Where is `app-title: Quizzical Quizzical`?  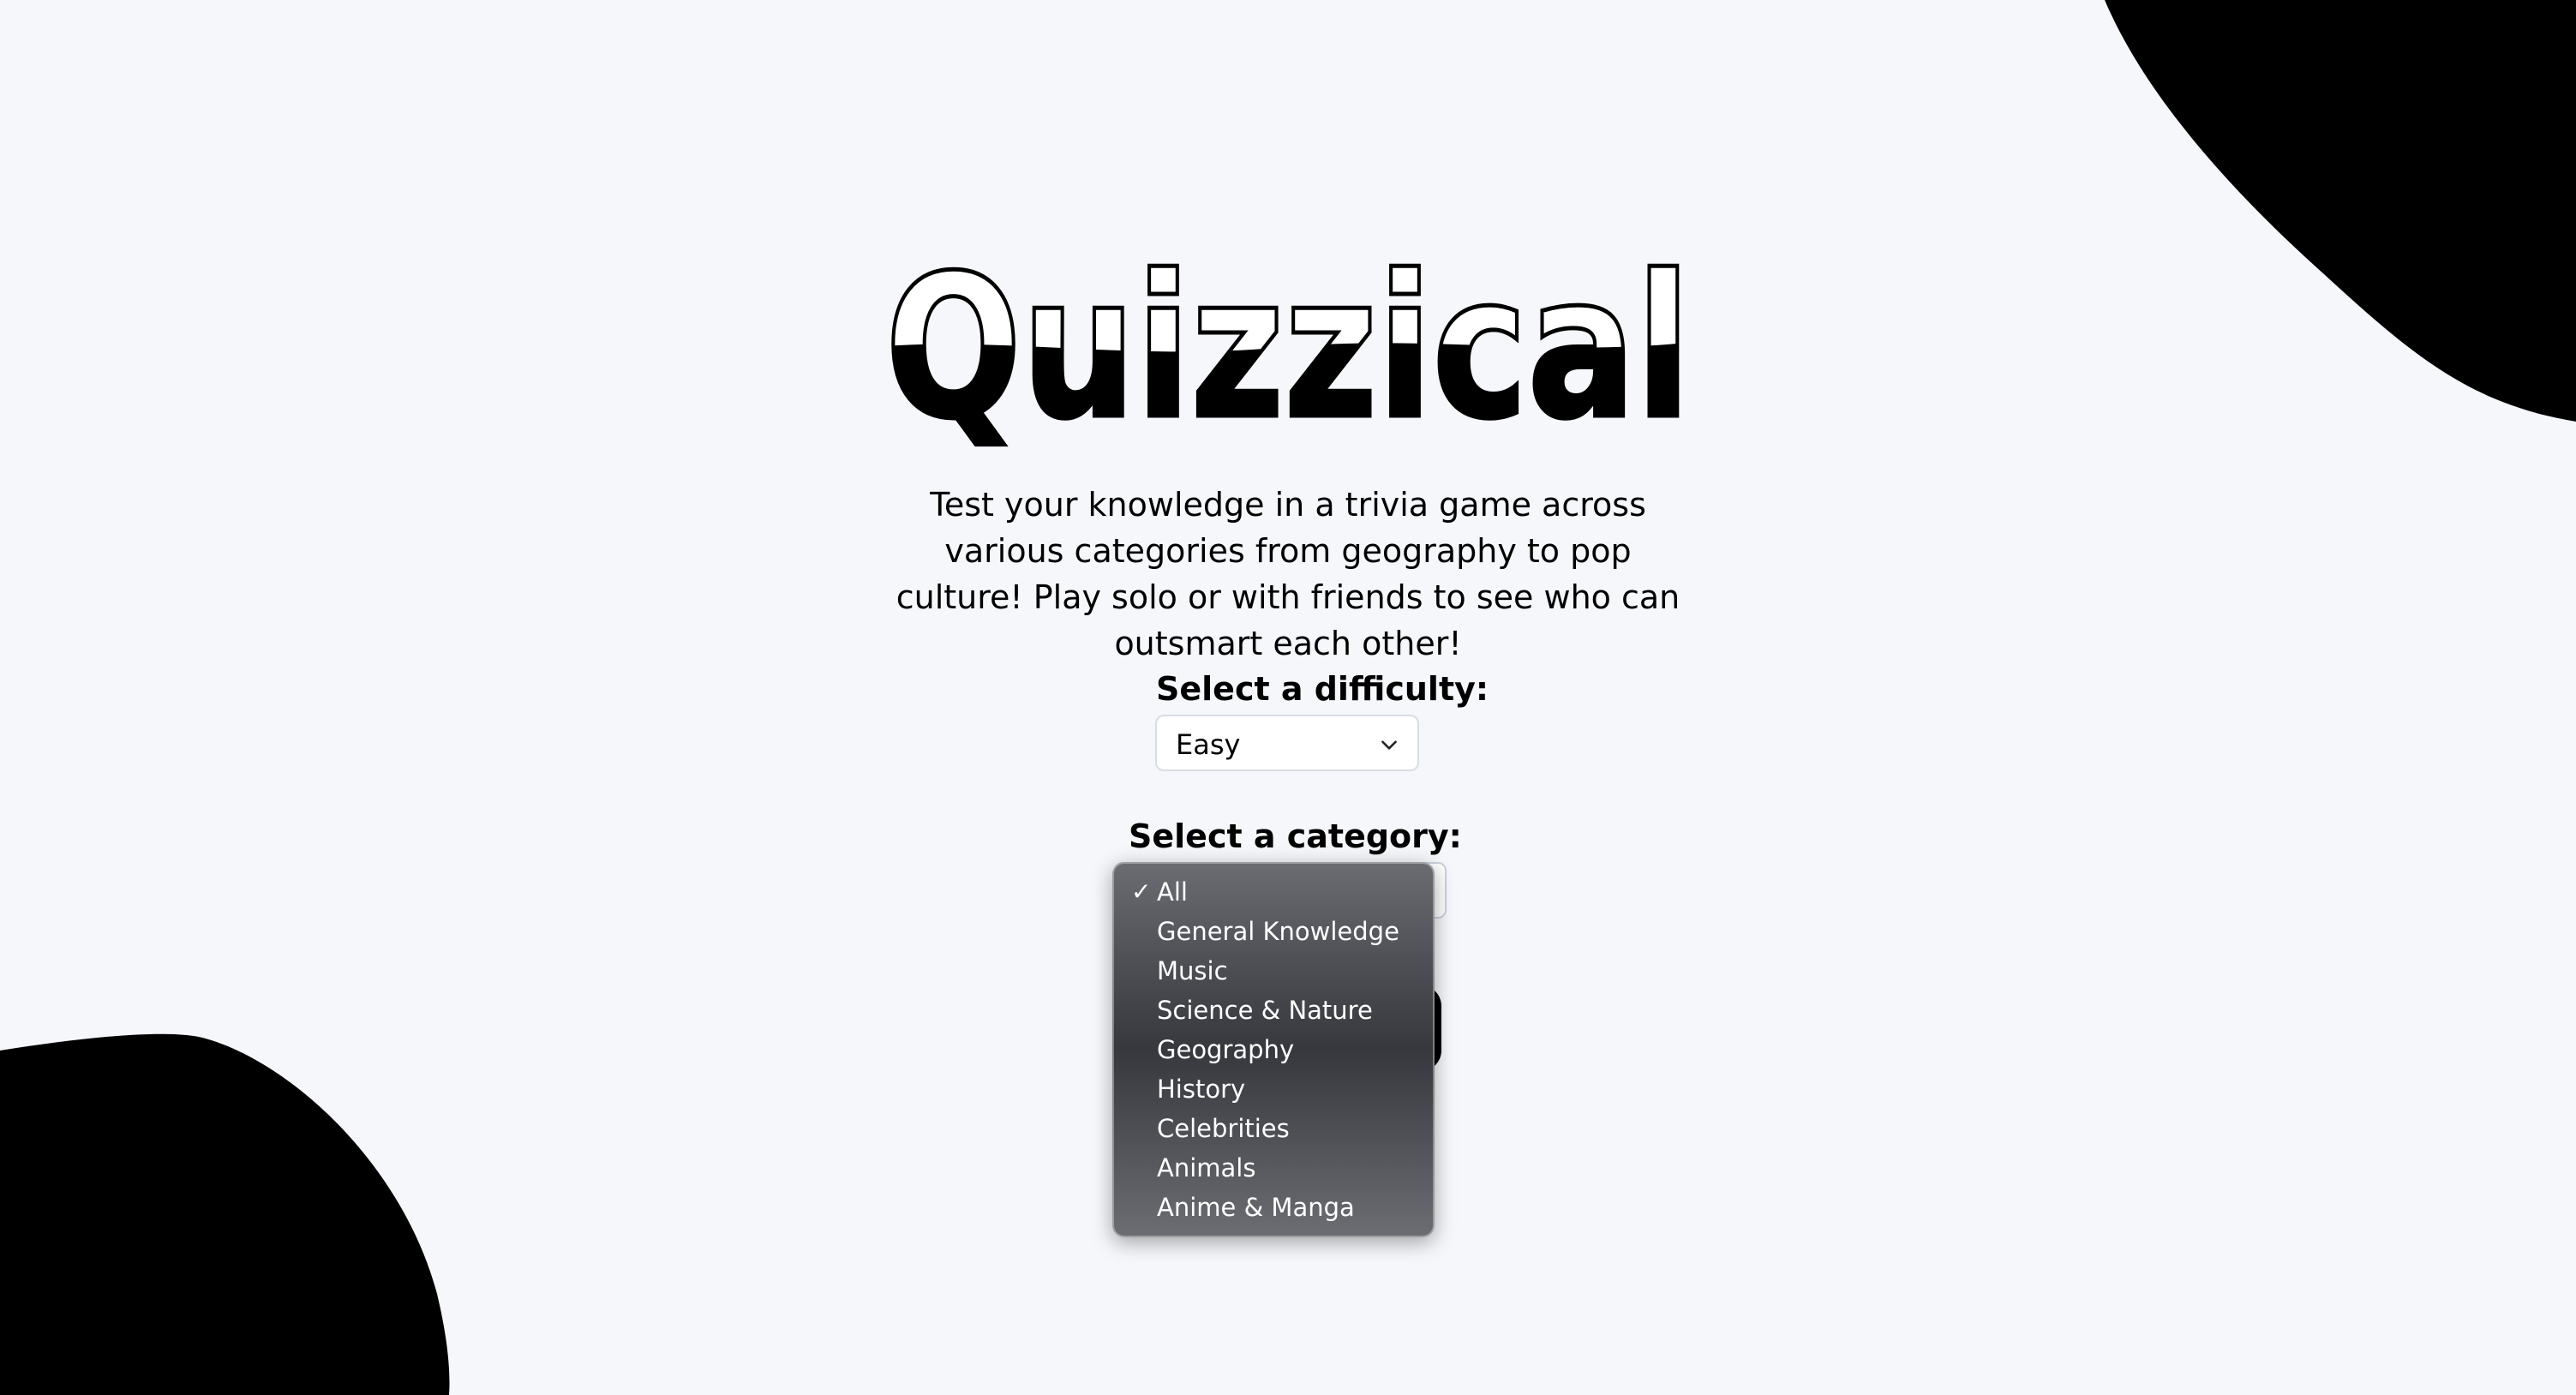 app-title: Quizzical Quizzical is located at coordinates (1288, 351).